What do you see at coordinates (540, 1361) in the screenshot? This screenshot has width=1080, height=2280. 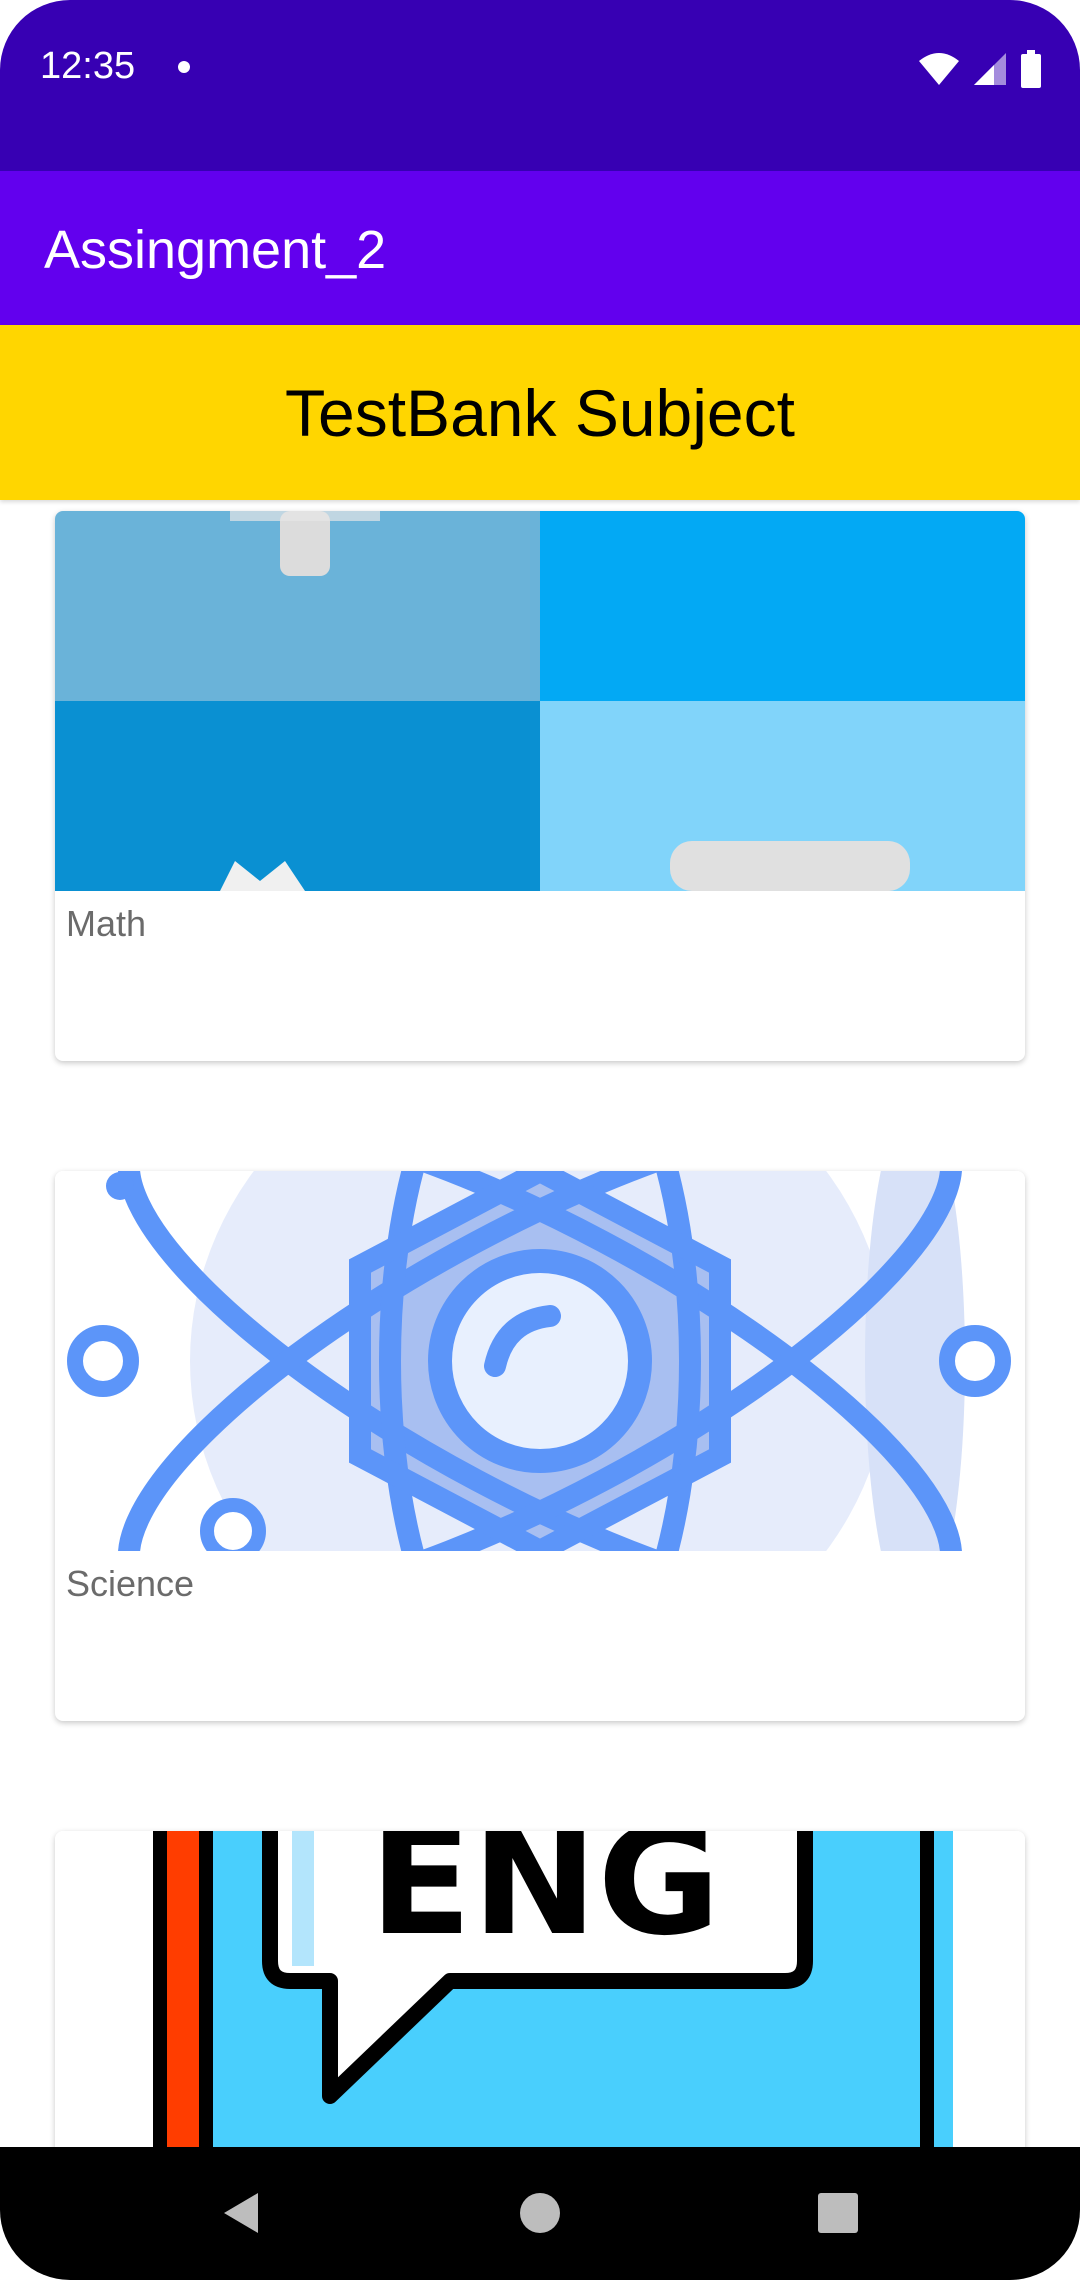 I see `atom-image` at bounding box center [540, 1361].